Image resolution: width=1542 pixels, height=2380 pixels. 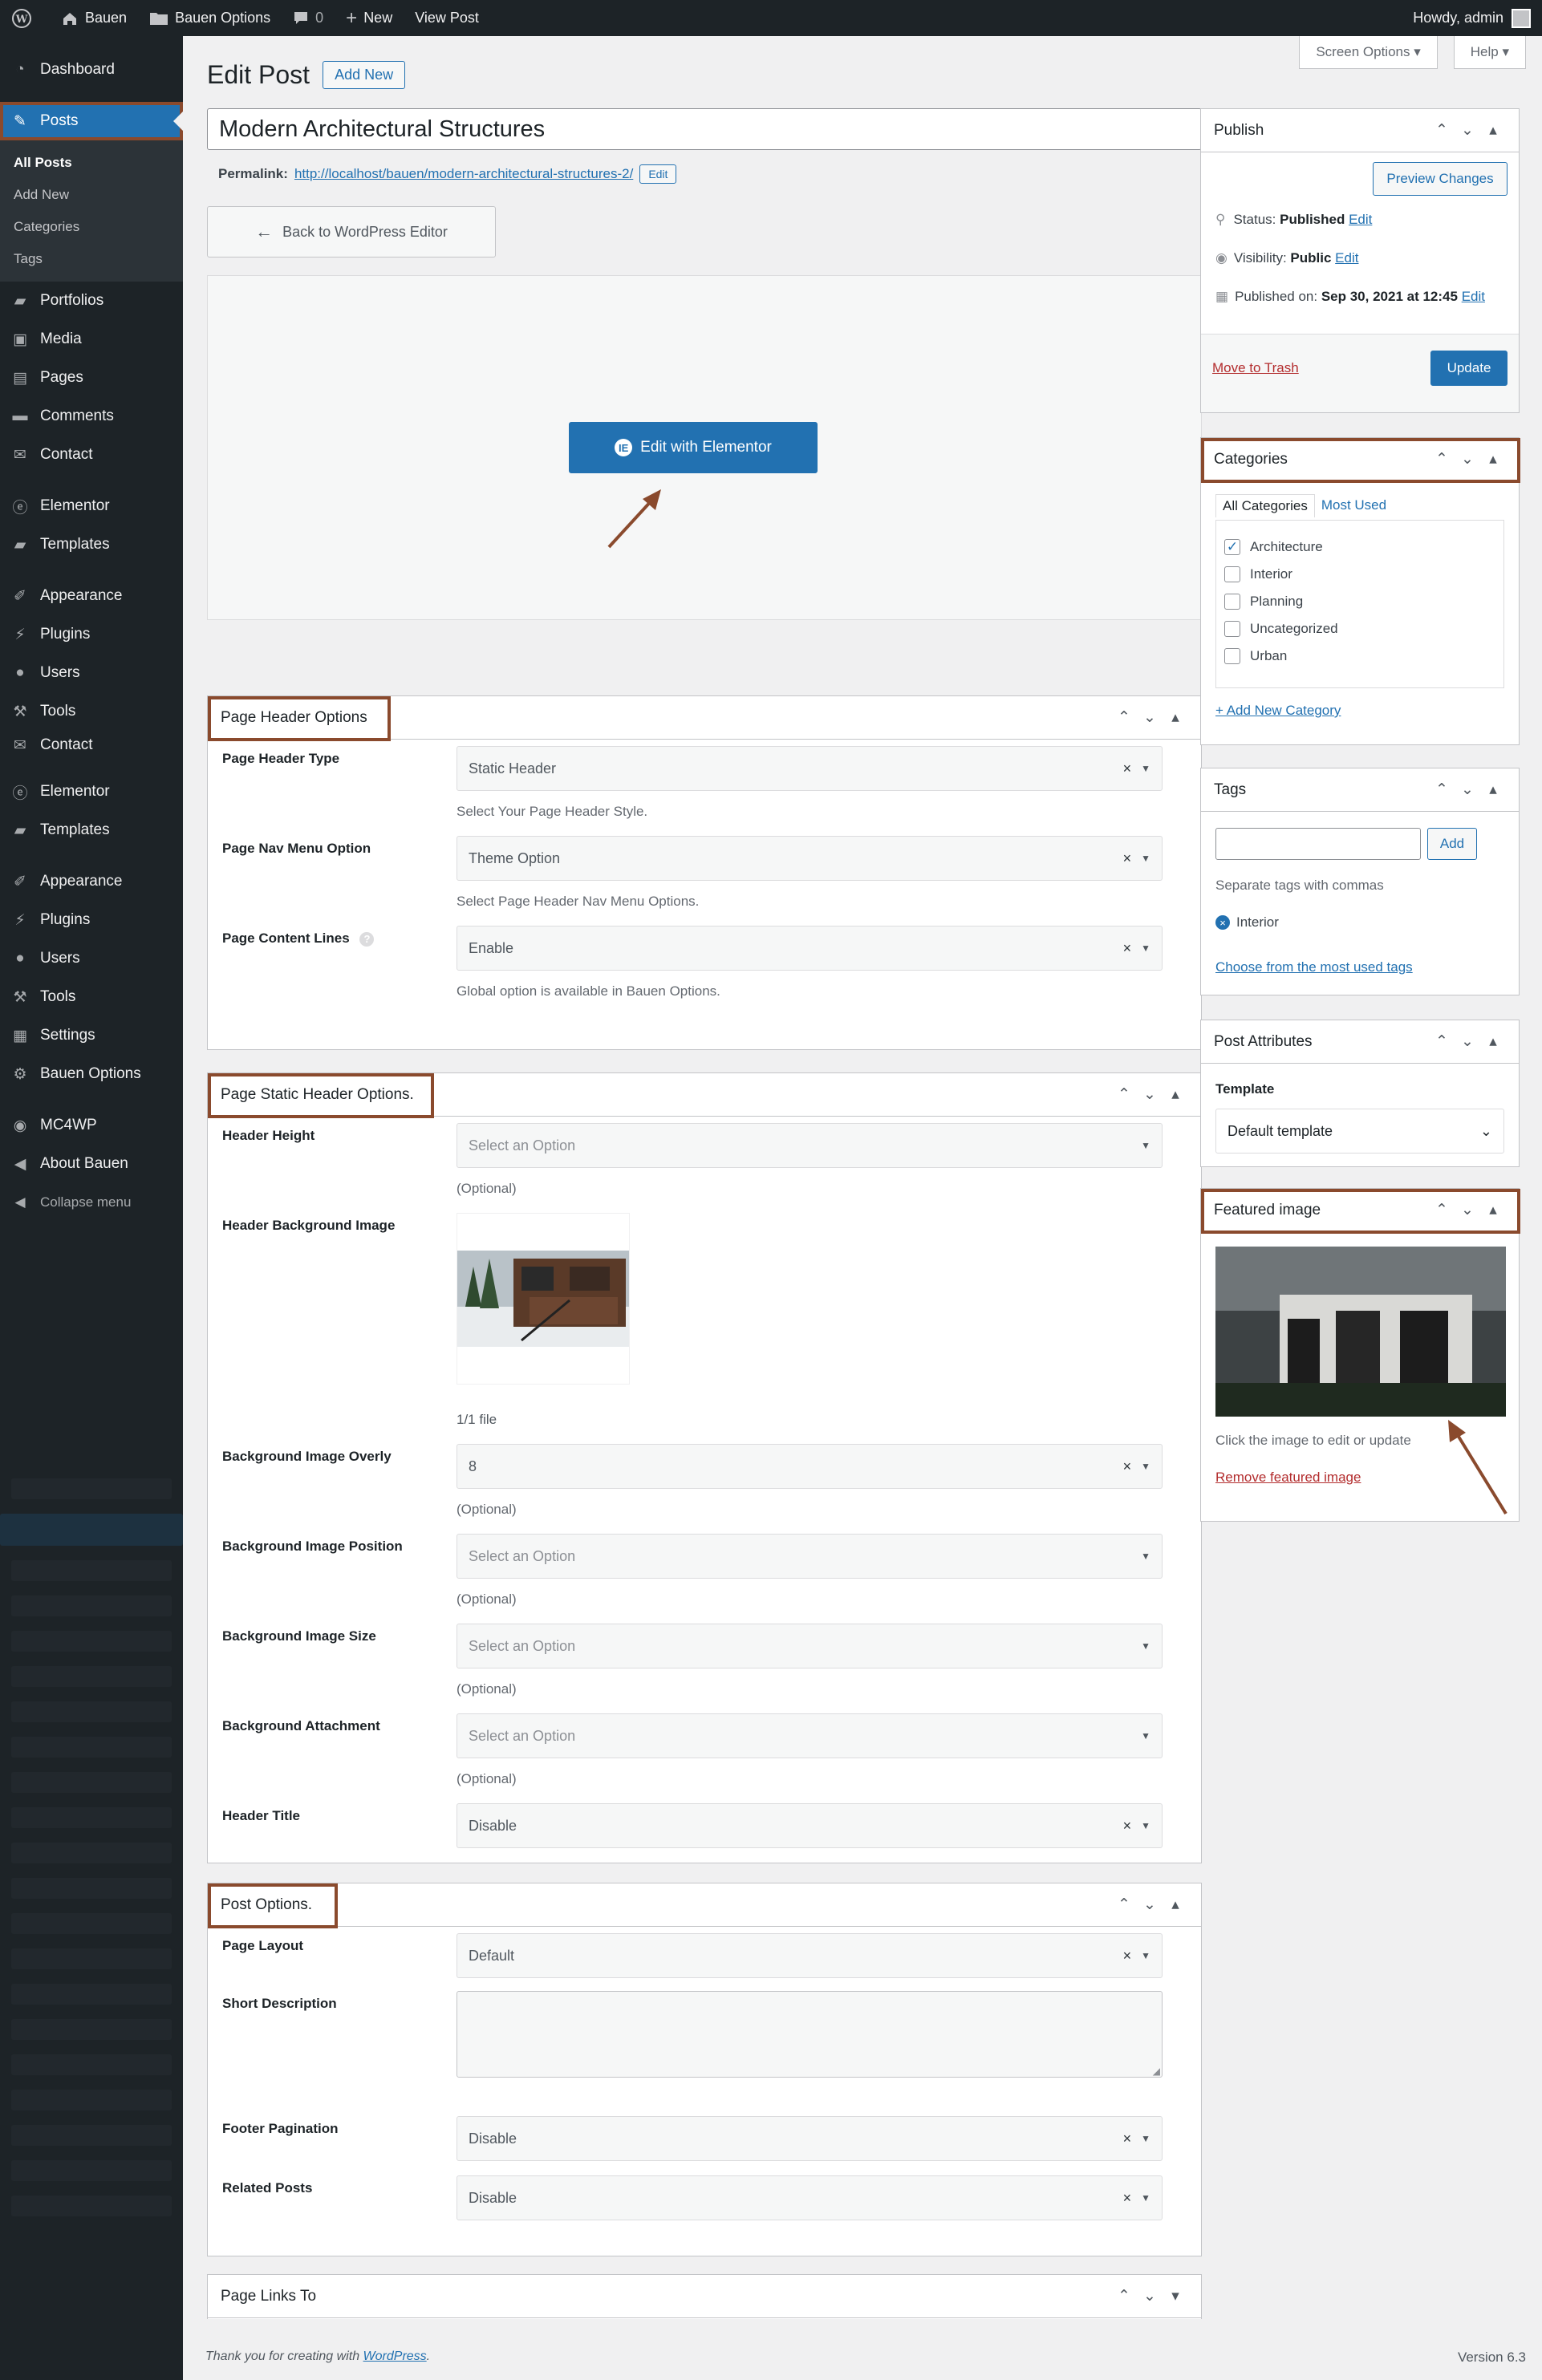 What do you see at coordinates (1265, 505) in the screenshot?
I see `tab-all-categories: All Categories` at bounding box center [1265, 505].